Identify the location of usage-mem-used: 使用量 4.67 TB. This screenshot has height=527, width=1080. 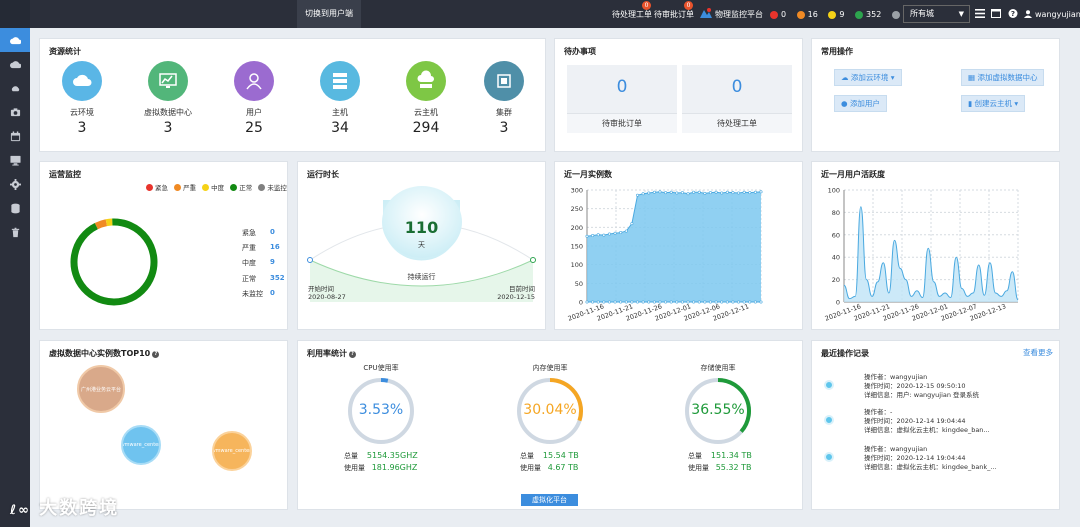
(549, 467).